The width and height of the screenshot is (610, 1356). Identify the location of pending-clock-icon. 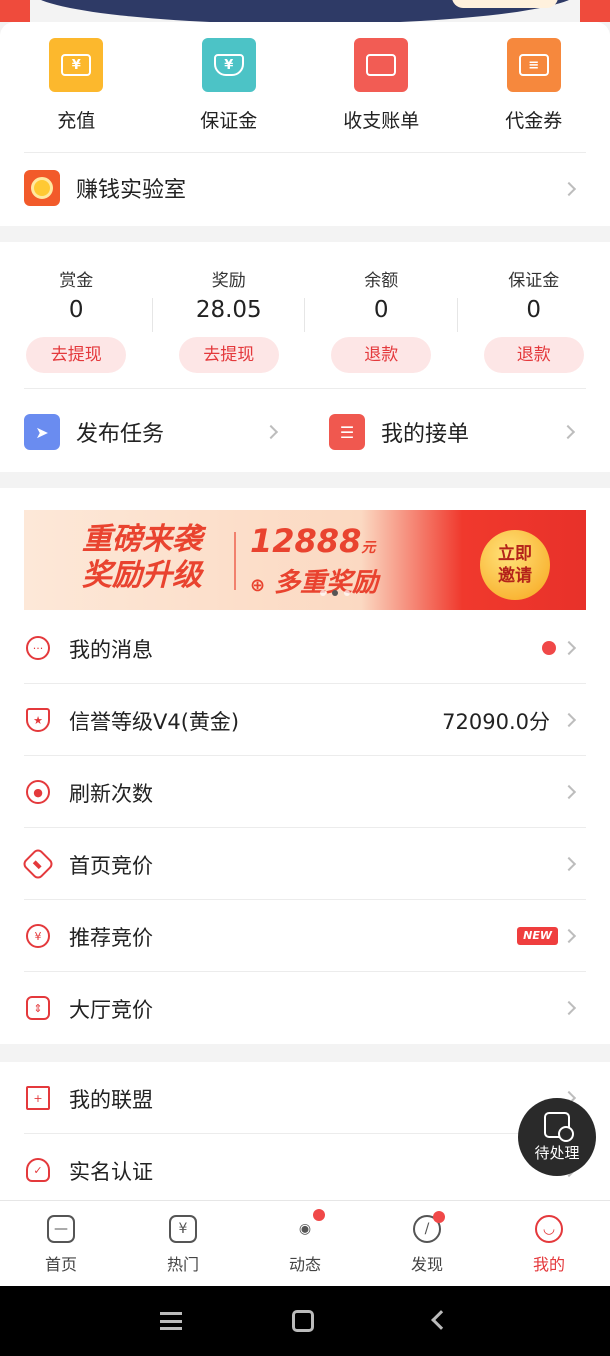
(559, 1126).